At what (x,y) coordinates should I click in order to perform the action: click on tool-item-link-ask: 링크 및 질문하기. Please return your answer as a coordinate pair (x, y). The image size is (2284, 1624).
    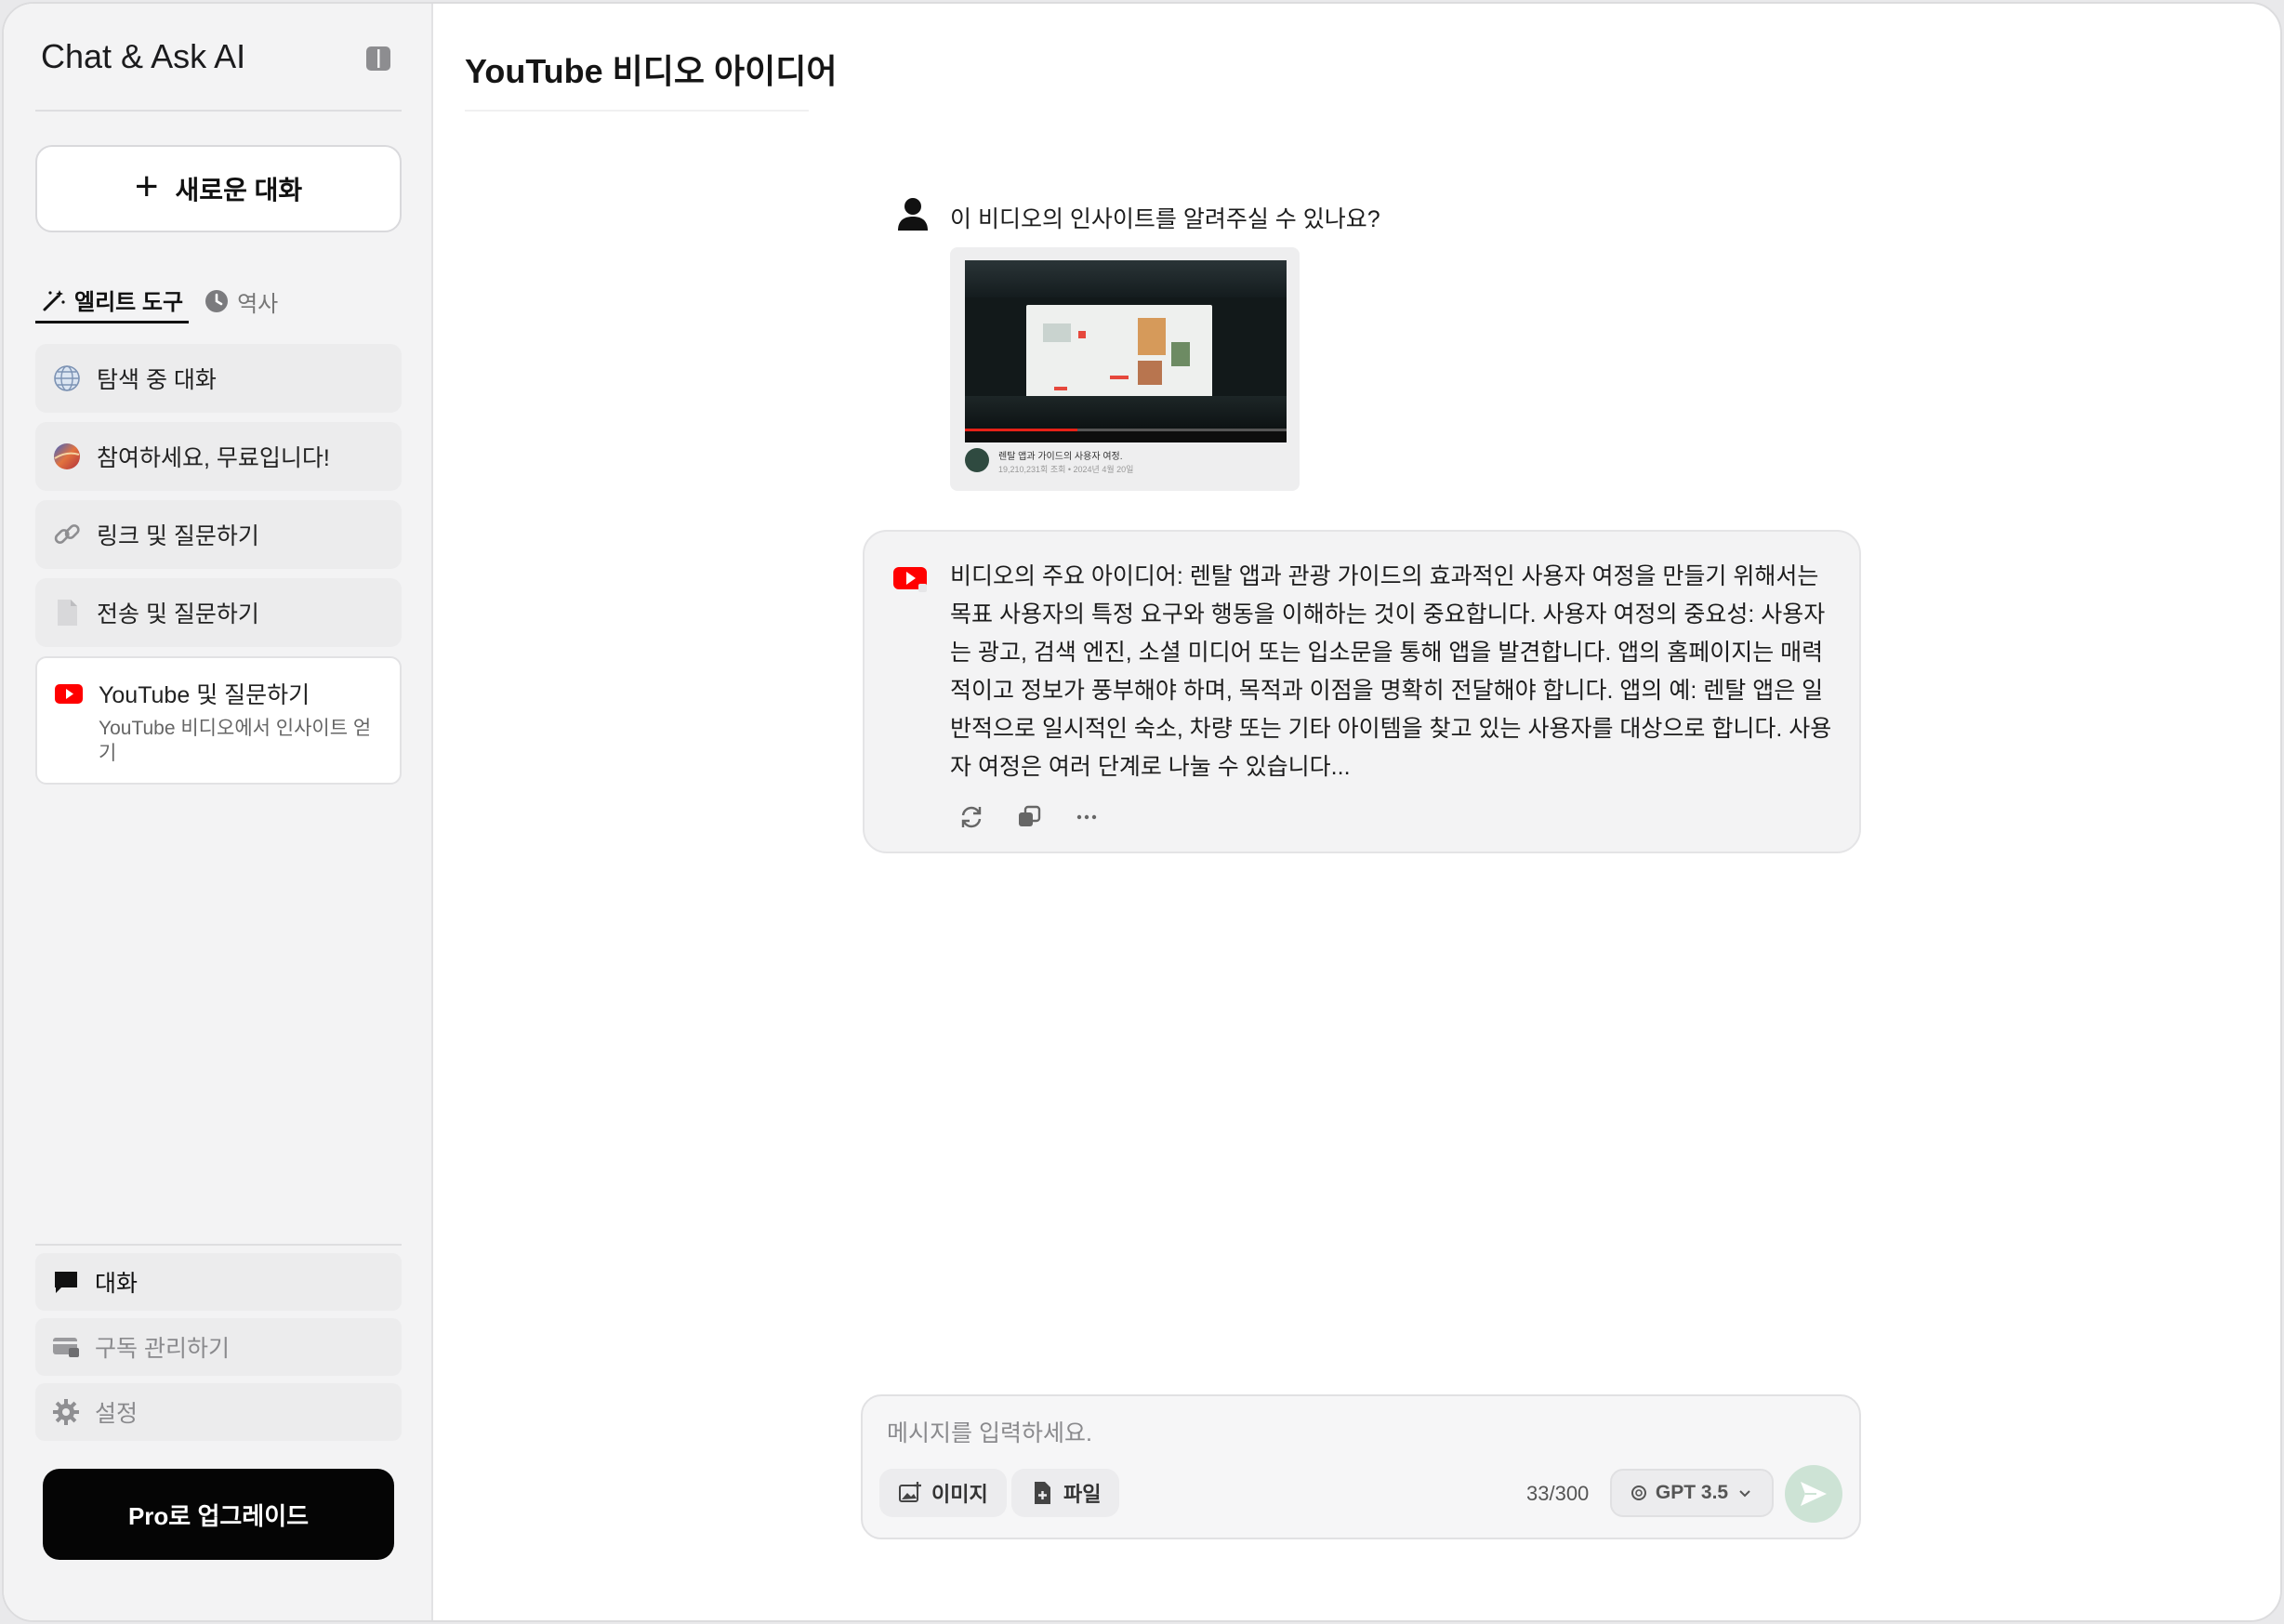
    Looking at the image, I should click on (218, 535).